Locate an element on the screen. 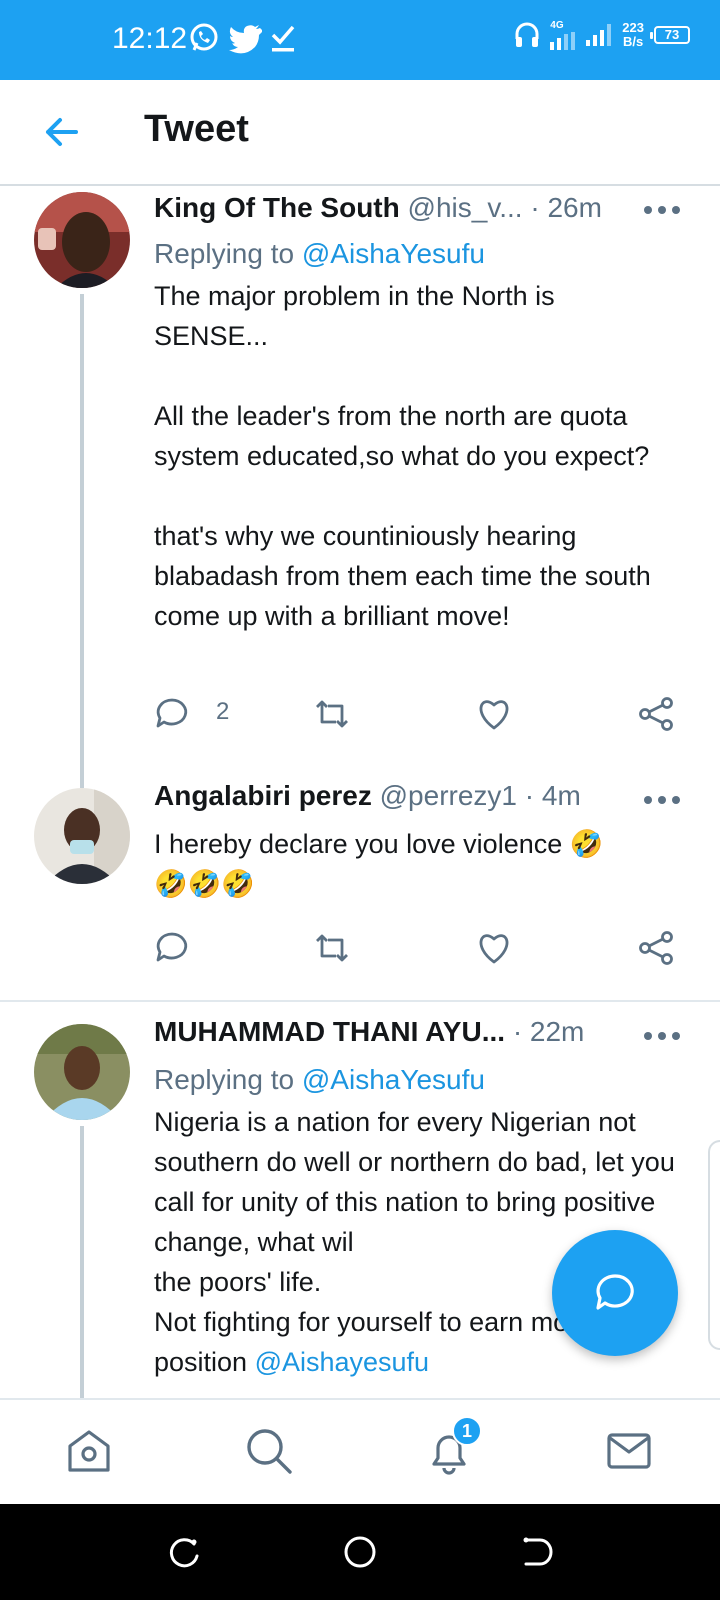 This screenshot has height=1600, width=720. tweet-header: King Of The South @his_v... · 26m is located at coordinates (407, 208).